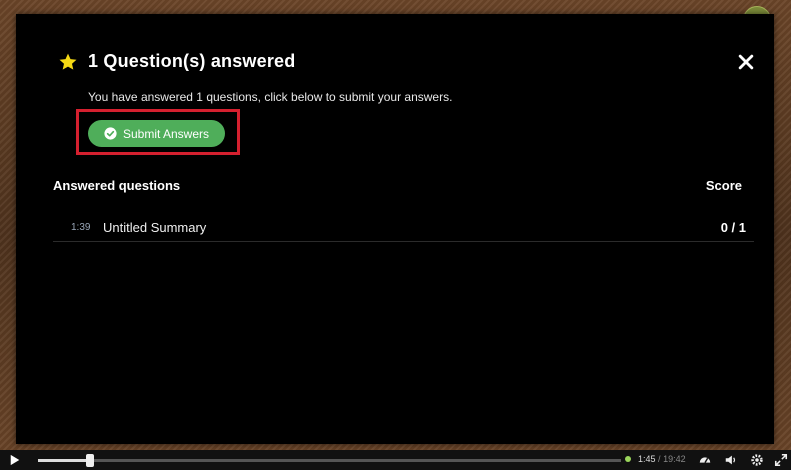 The width and height of the screenshot is (791, 470). I want to click on close-icon, so click(746, 62).